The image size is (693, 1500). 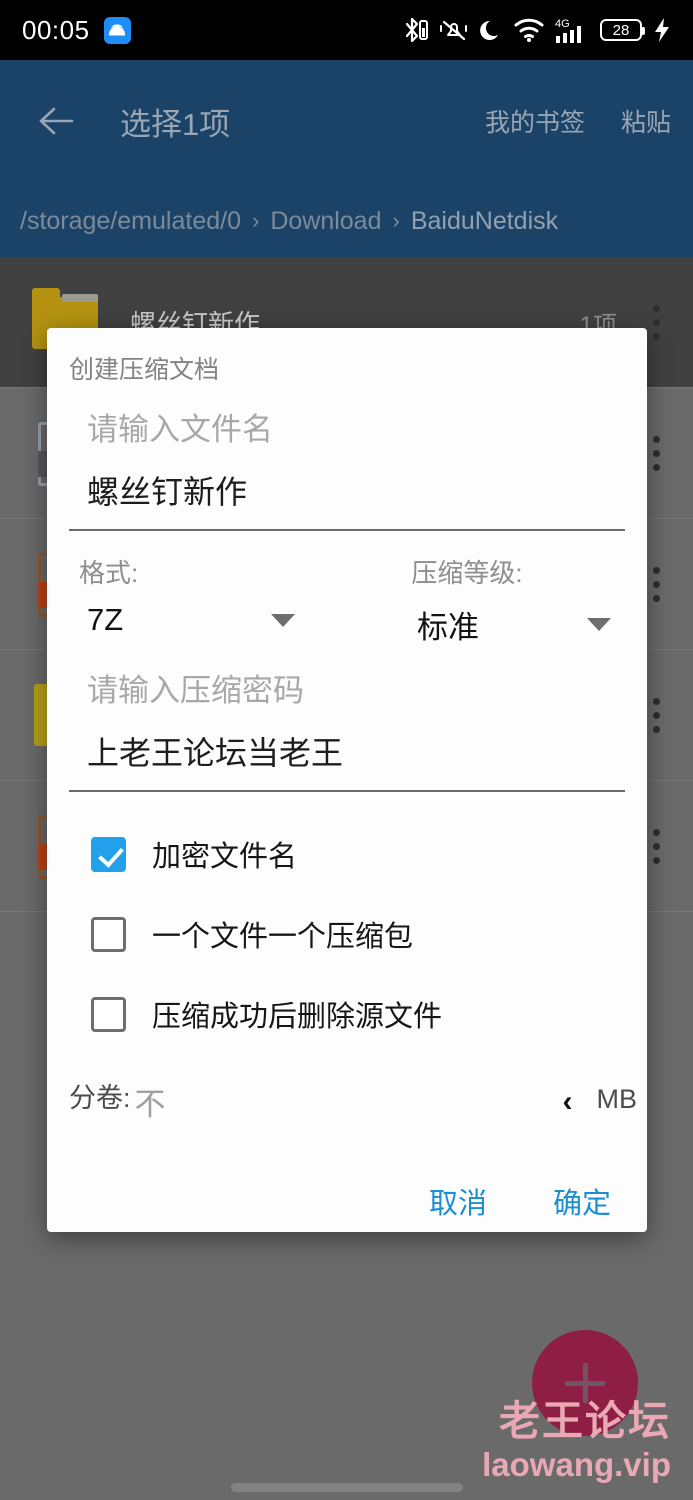 I want to click on chevron-left-icon: ‹, so click(x=573, y=1102).